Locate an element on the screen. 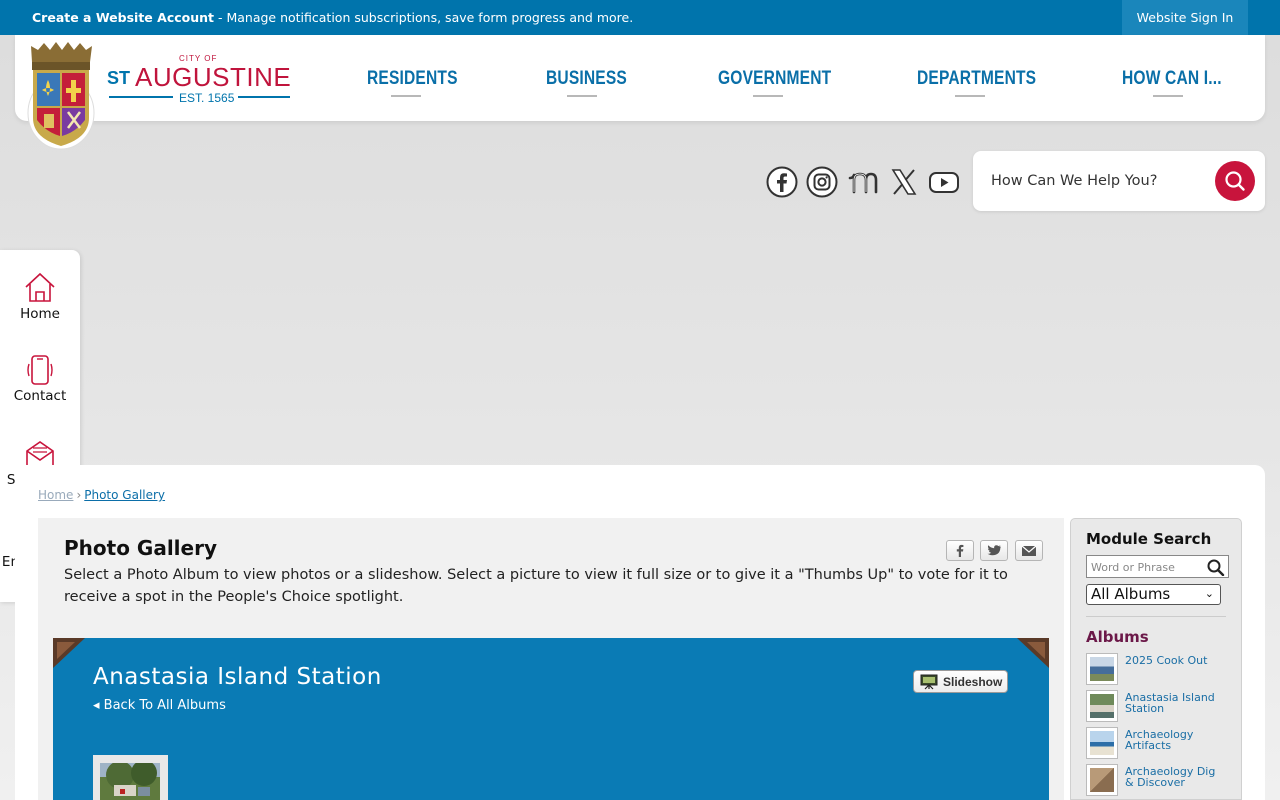  album-filter-value: All Albums is located at coordinates (1131, 594).